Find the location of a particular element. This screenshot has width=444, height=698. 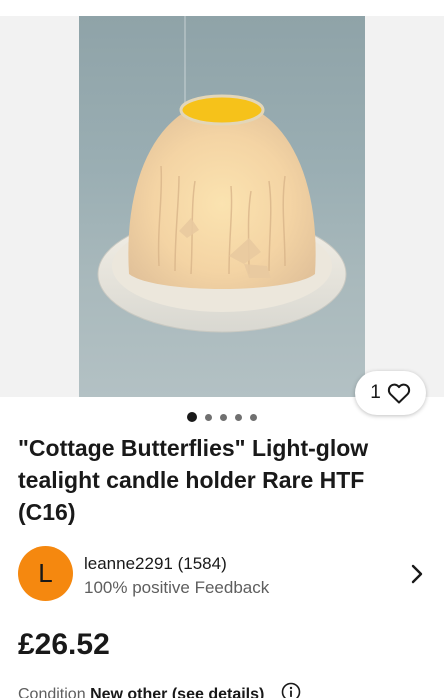

heart-icon is located at coordinates (398, 393).